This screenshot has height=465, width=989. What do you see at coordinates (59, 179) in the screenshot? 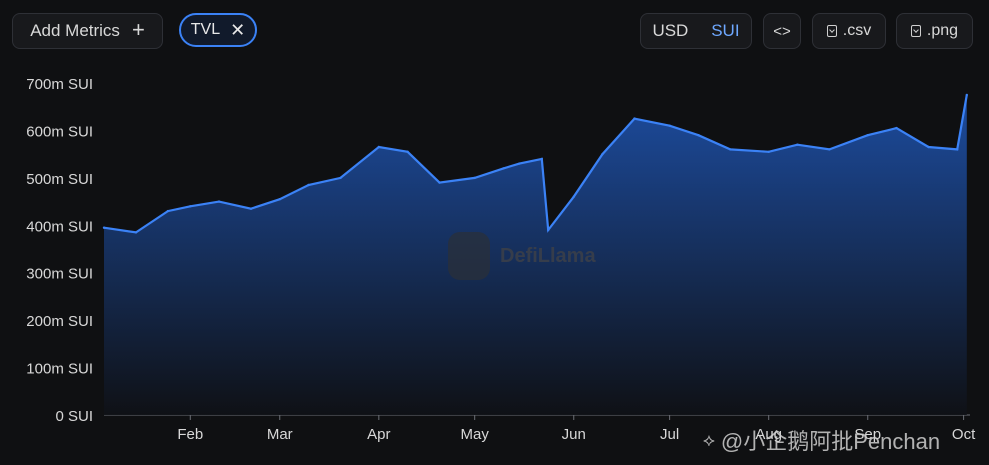
I see `y-tick-label: 500m SUI` at bounding box center [59, 179].